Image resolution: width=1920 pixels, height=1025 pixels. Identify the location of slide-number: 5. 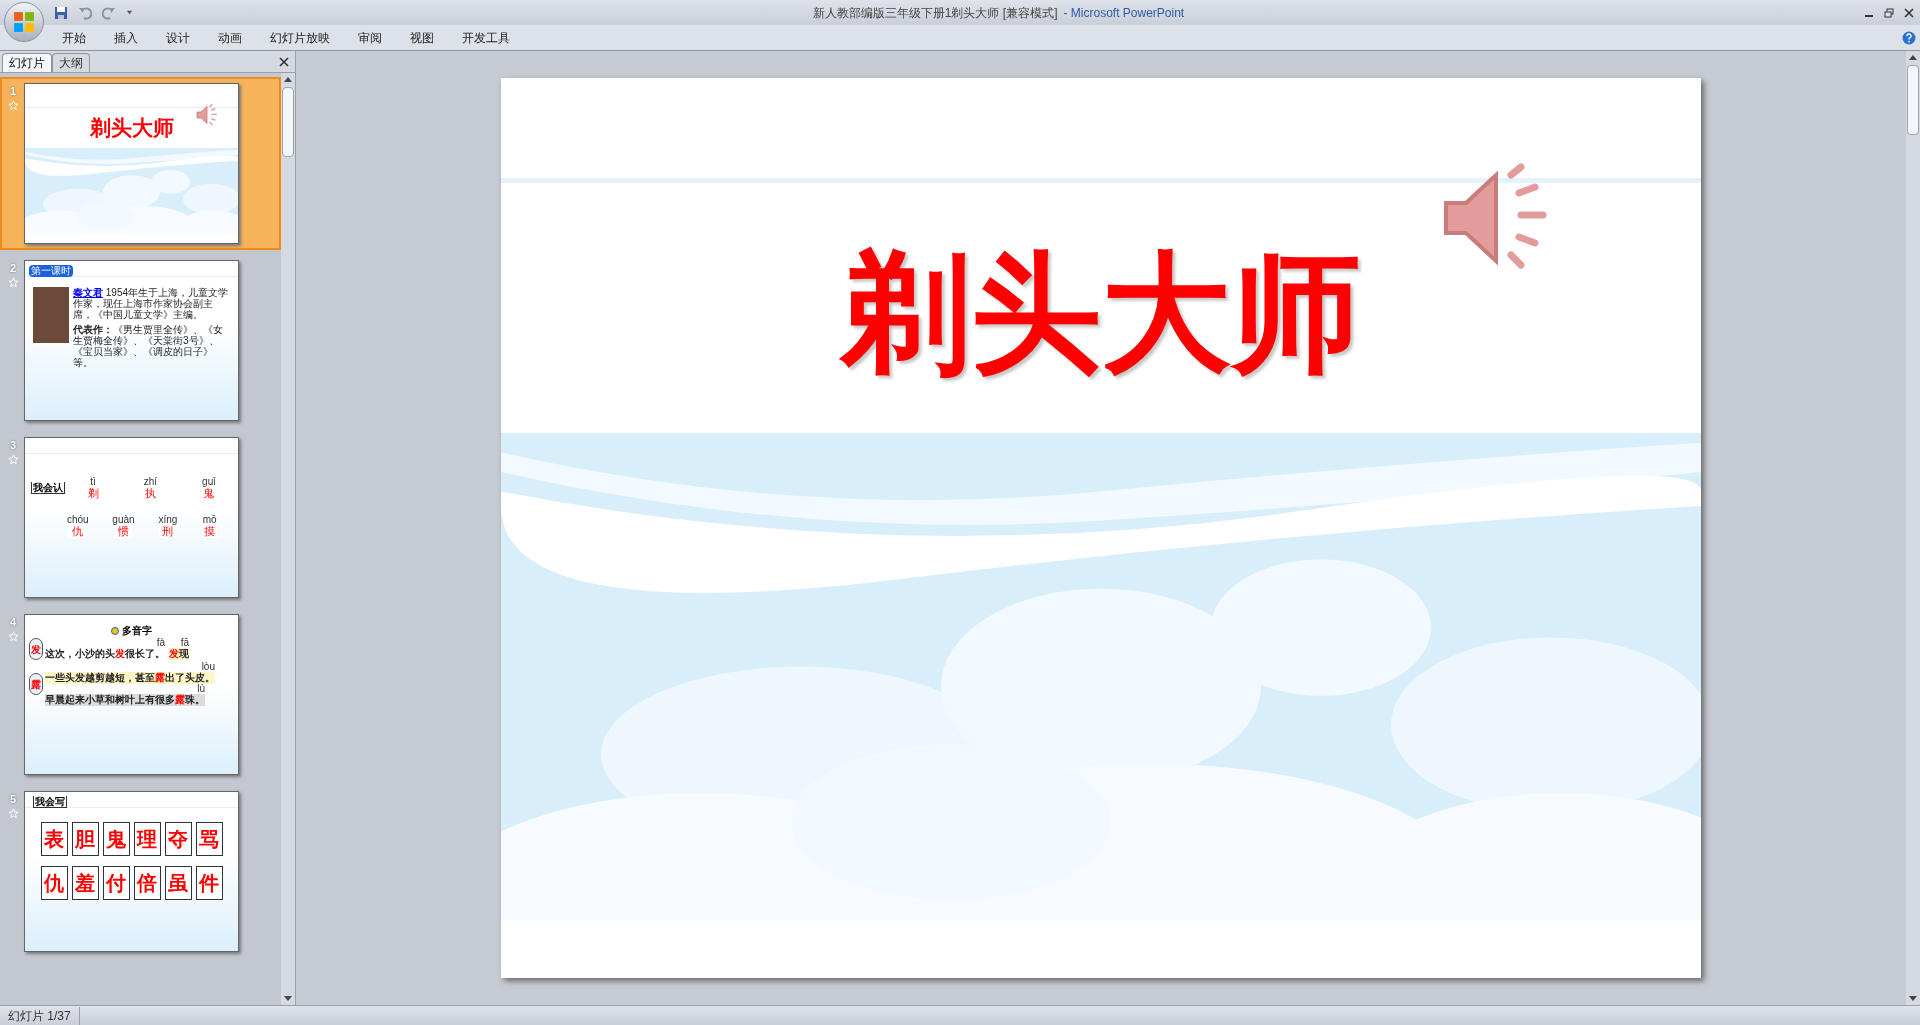
(13, 799).